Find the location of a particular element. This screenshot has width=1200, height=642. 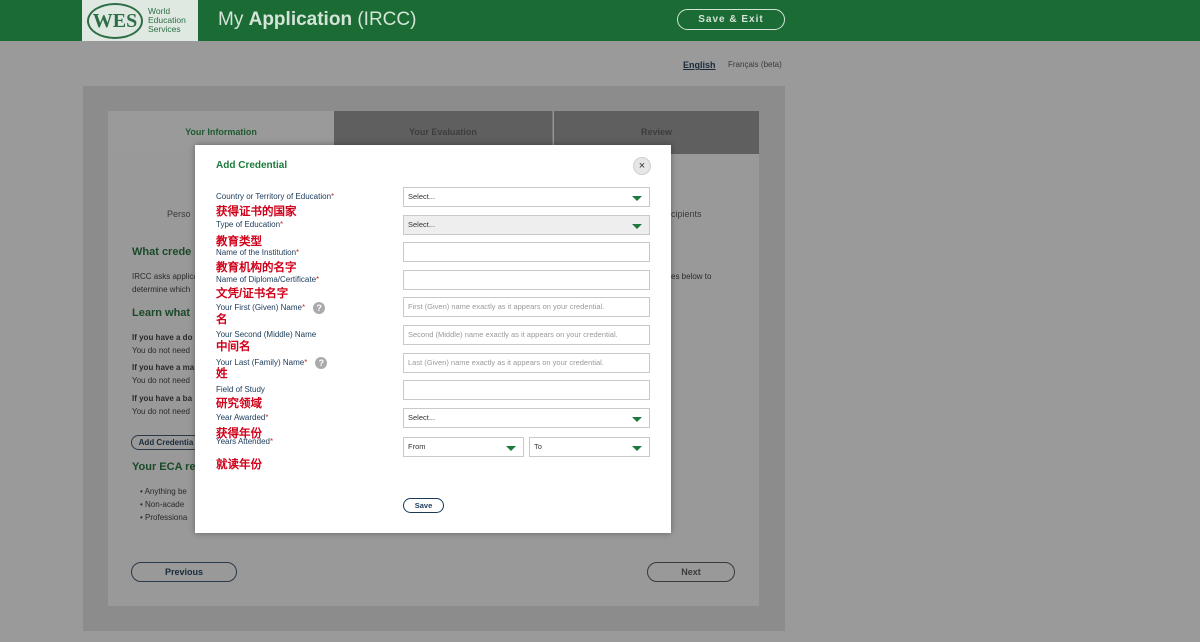

section-heading-eca: Your ECA re is located at coordinates (164, 467).